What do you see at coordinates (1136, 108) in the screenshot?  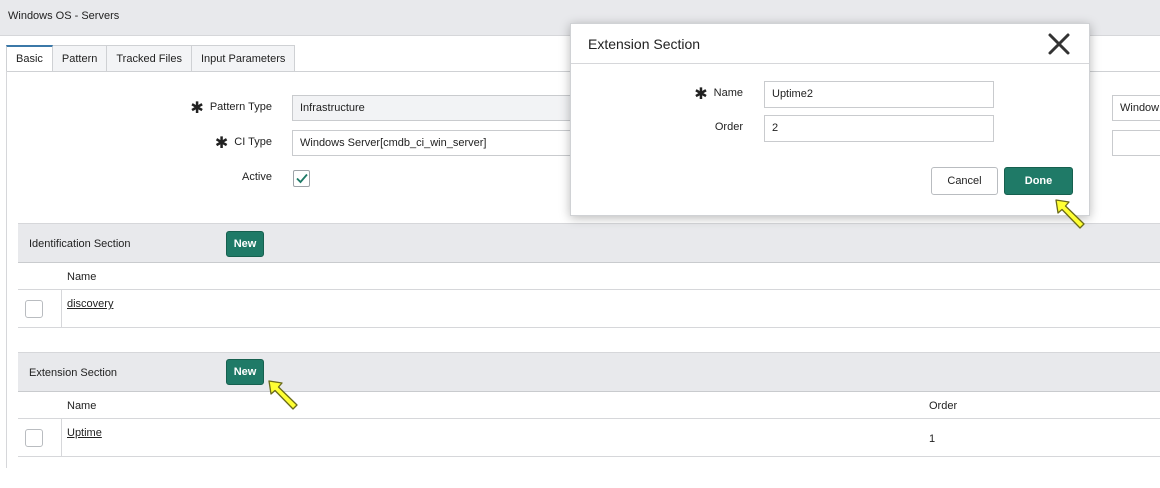 I see `right-value-field: Window` at bounding box center [1136, 108].